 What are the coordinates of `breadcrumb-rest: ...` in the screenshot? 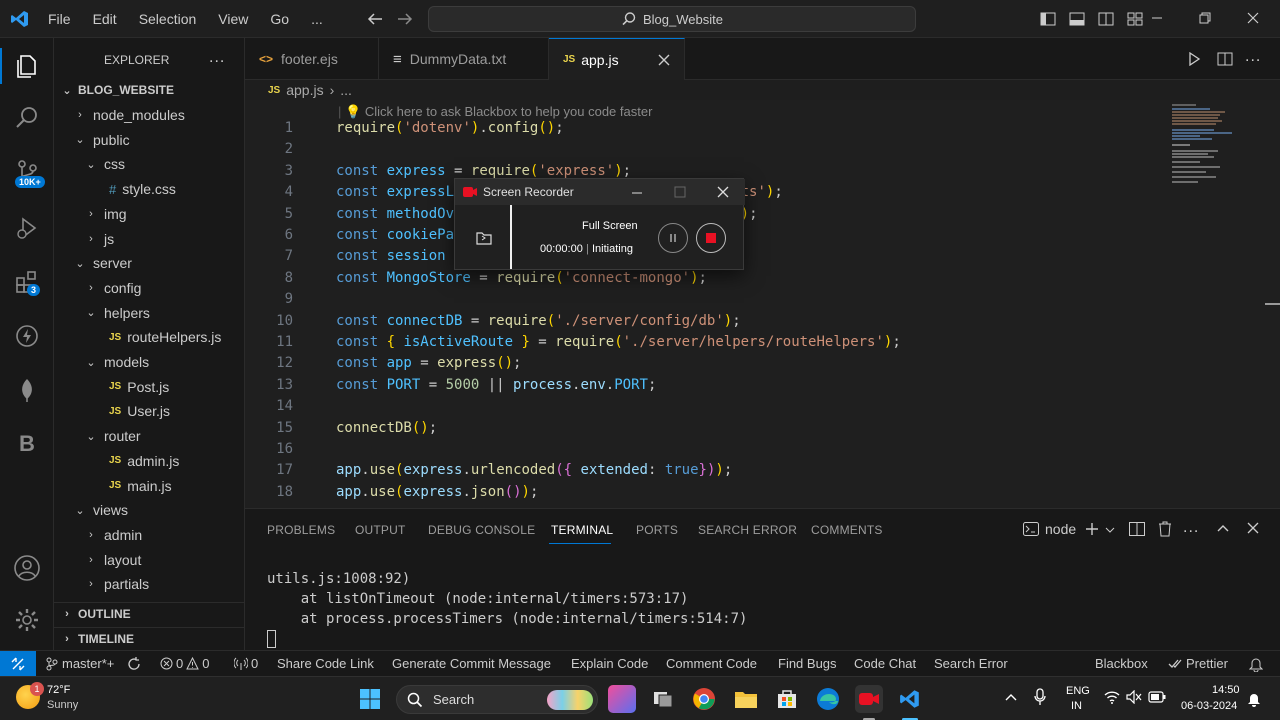 It's located at (346, 90).